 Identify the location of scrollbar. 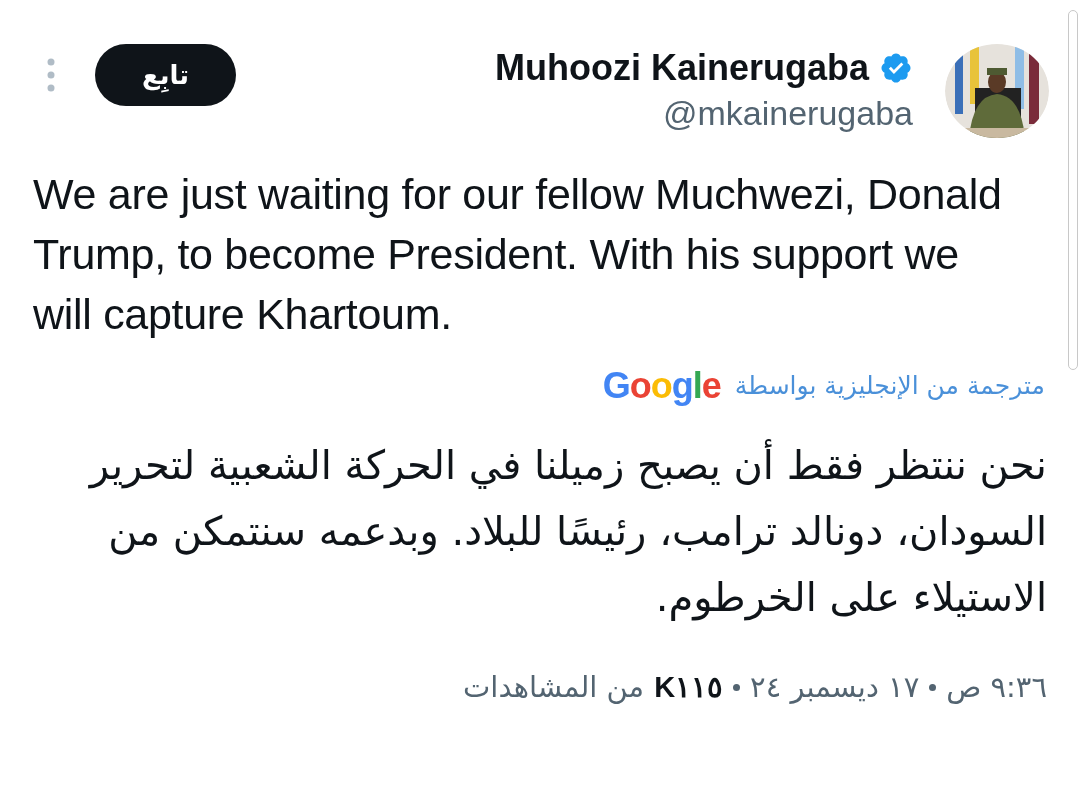
(1073, 190).